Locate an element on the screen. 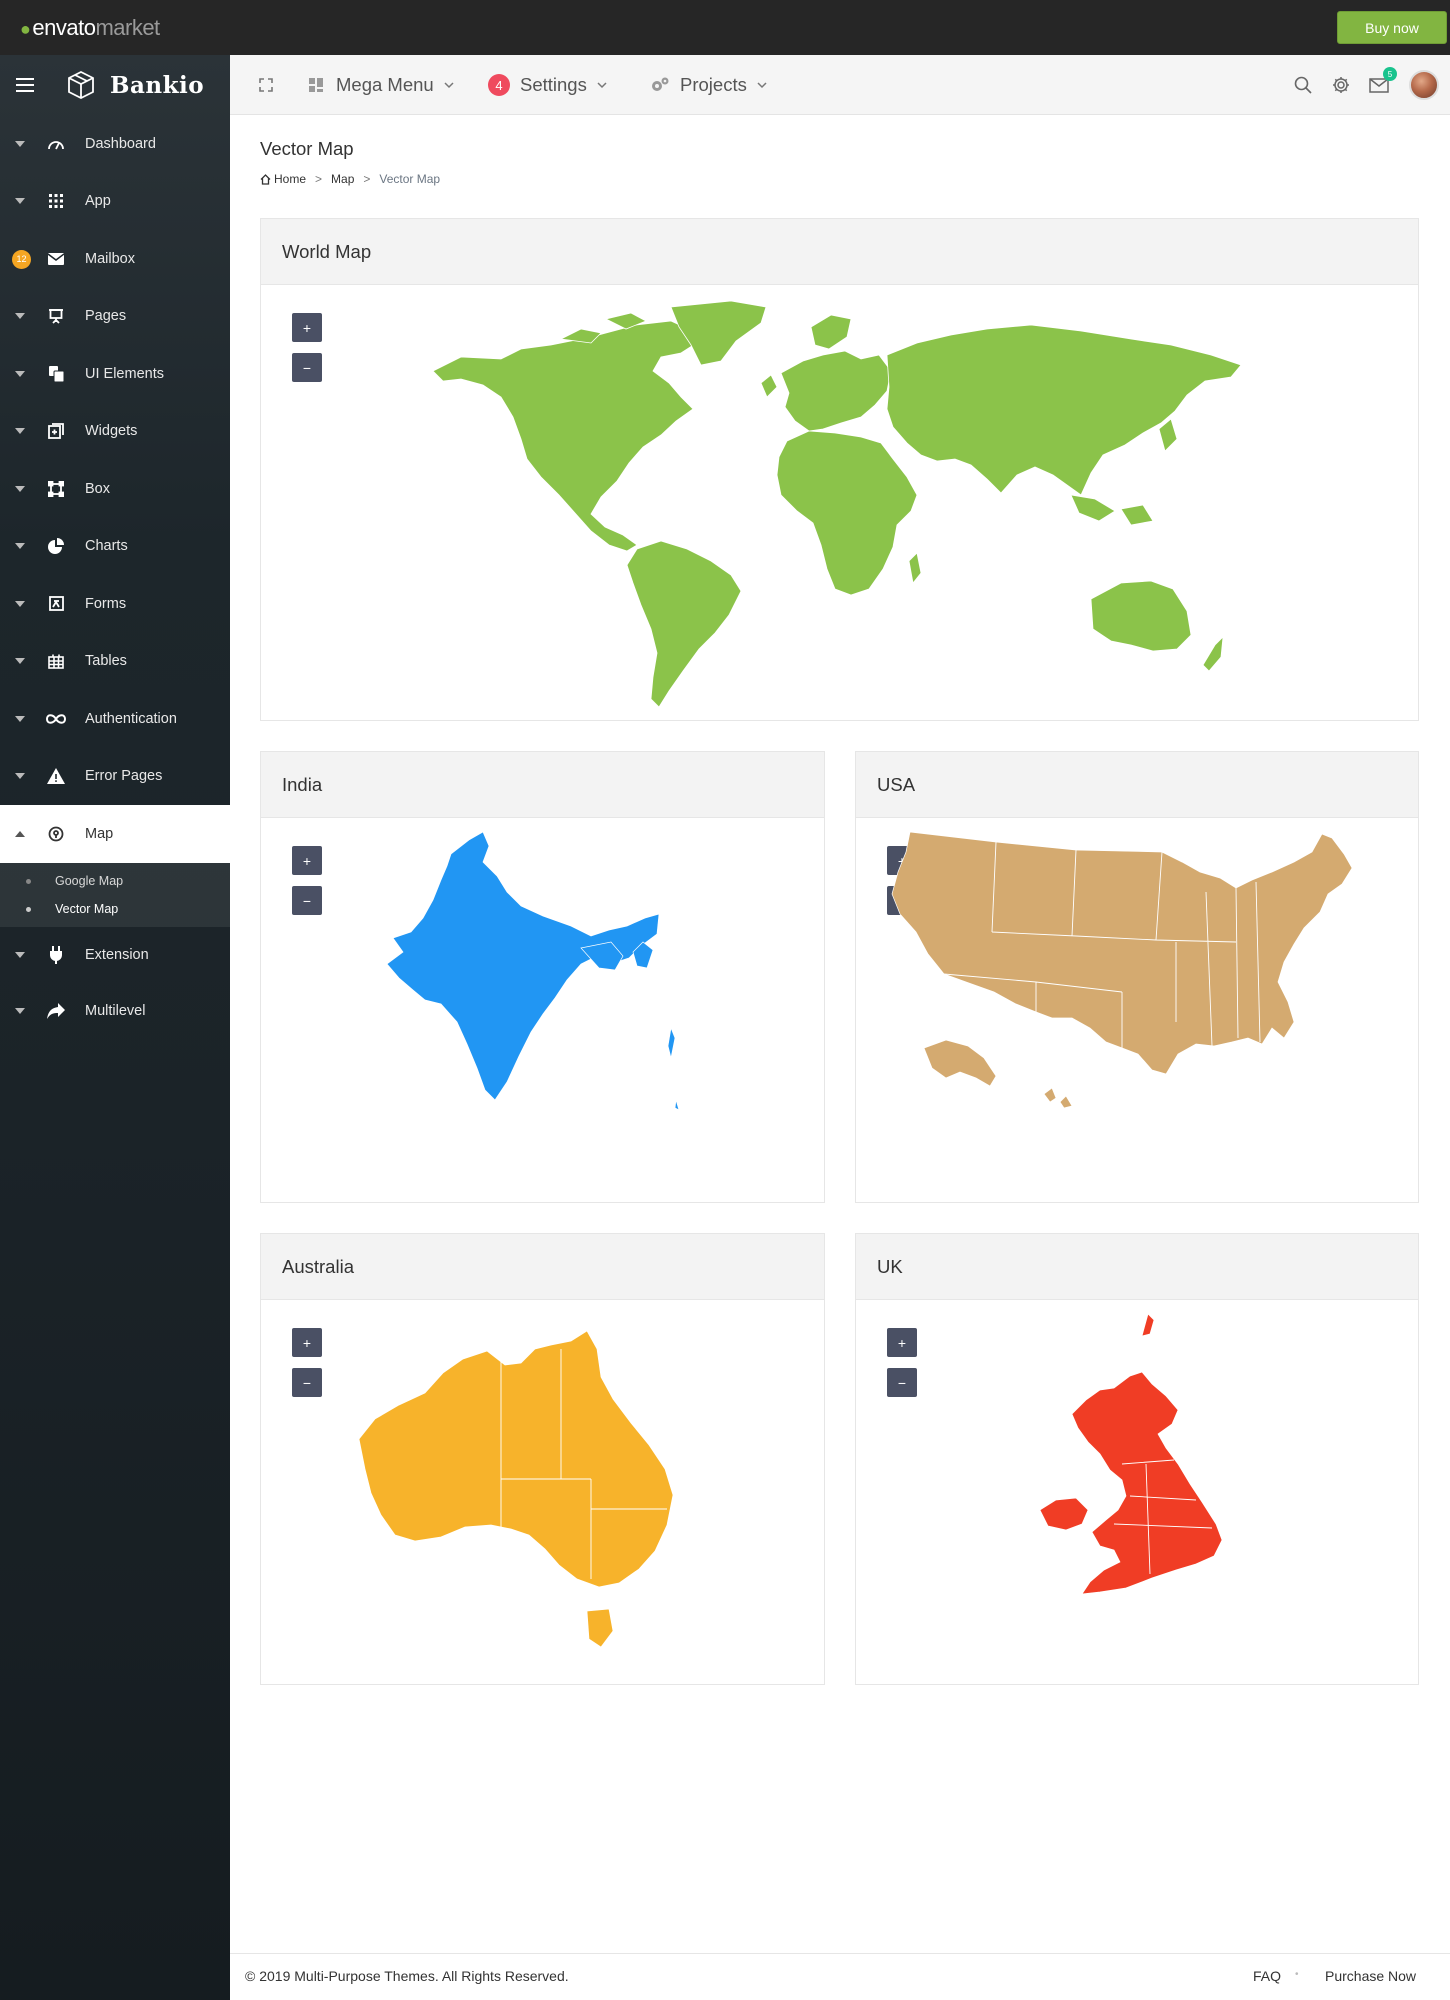 The height and width of the screenshot is (2000, 1450). sidebar-item-error-pages: Error Pages is located at coordinates (115, 777).